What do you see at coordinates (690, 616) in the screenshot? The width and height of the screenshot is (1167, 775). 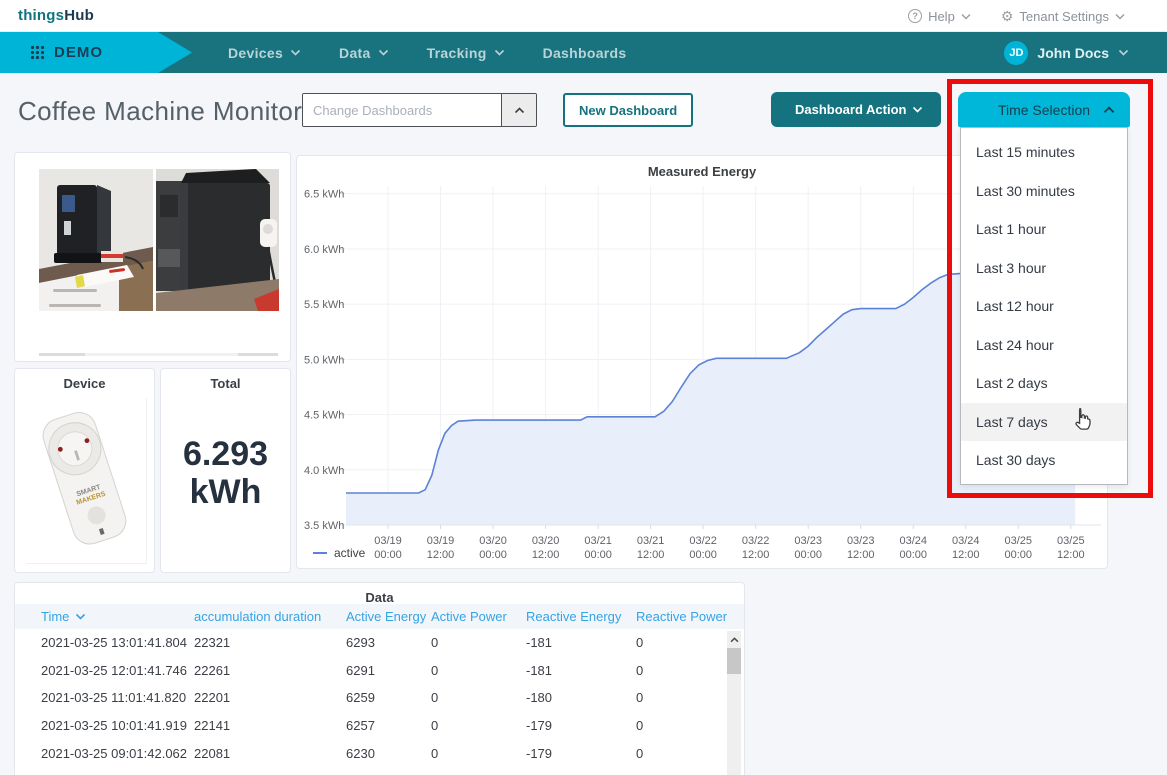 I see `column-header-reactive-power: Reactive Power` at bounding box center [690, 616].